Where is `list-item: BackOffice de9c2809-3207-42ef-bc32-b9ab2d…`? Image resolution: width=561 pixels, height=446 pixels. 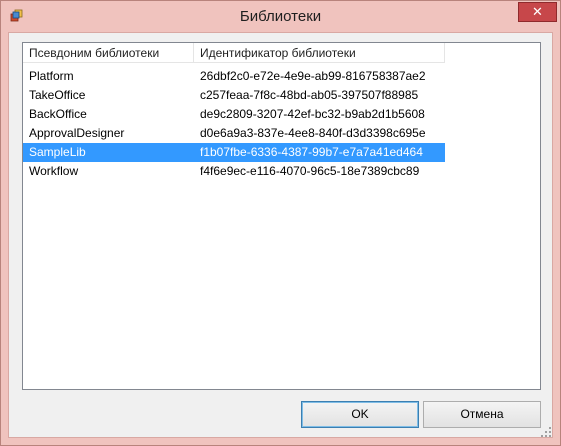
list-item: BackOffice de9c2809-3207-42ef-bc32-b9ab2d… is located at coordinates (234, 114).